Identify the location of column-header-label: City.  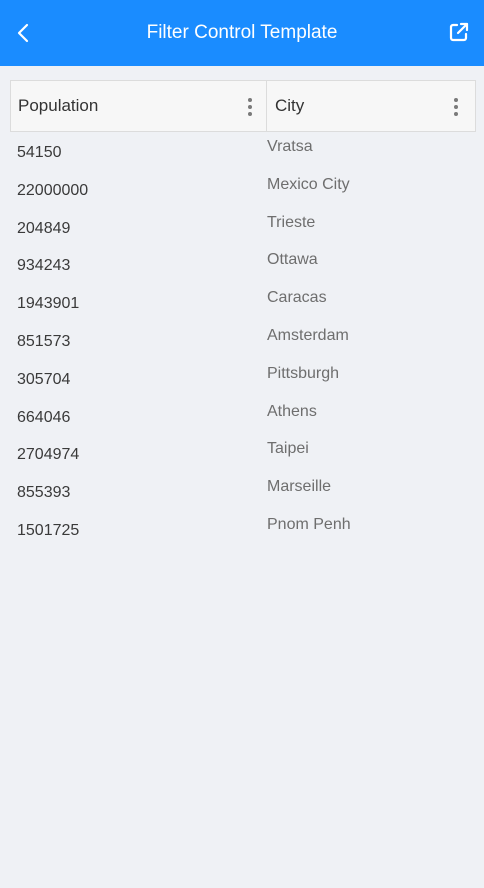
(290, 105).